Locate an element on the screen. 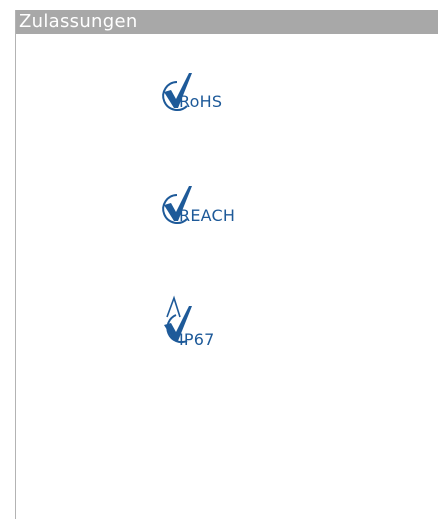  cert-label-rohs: RoHS is located at coordinates (201, 101).